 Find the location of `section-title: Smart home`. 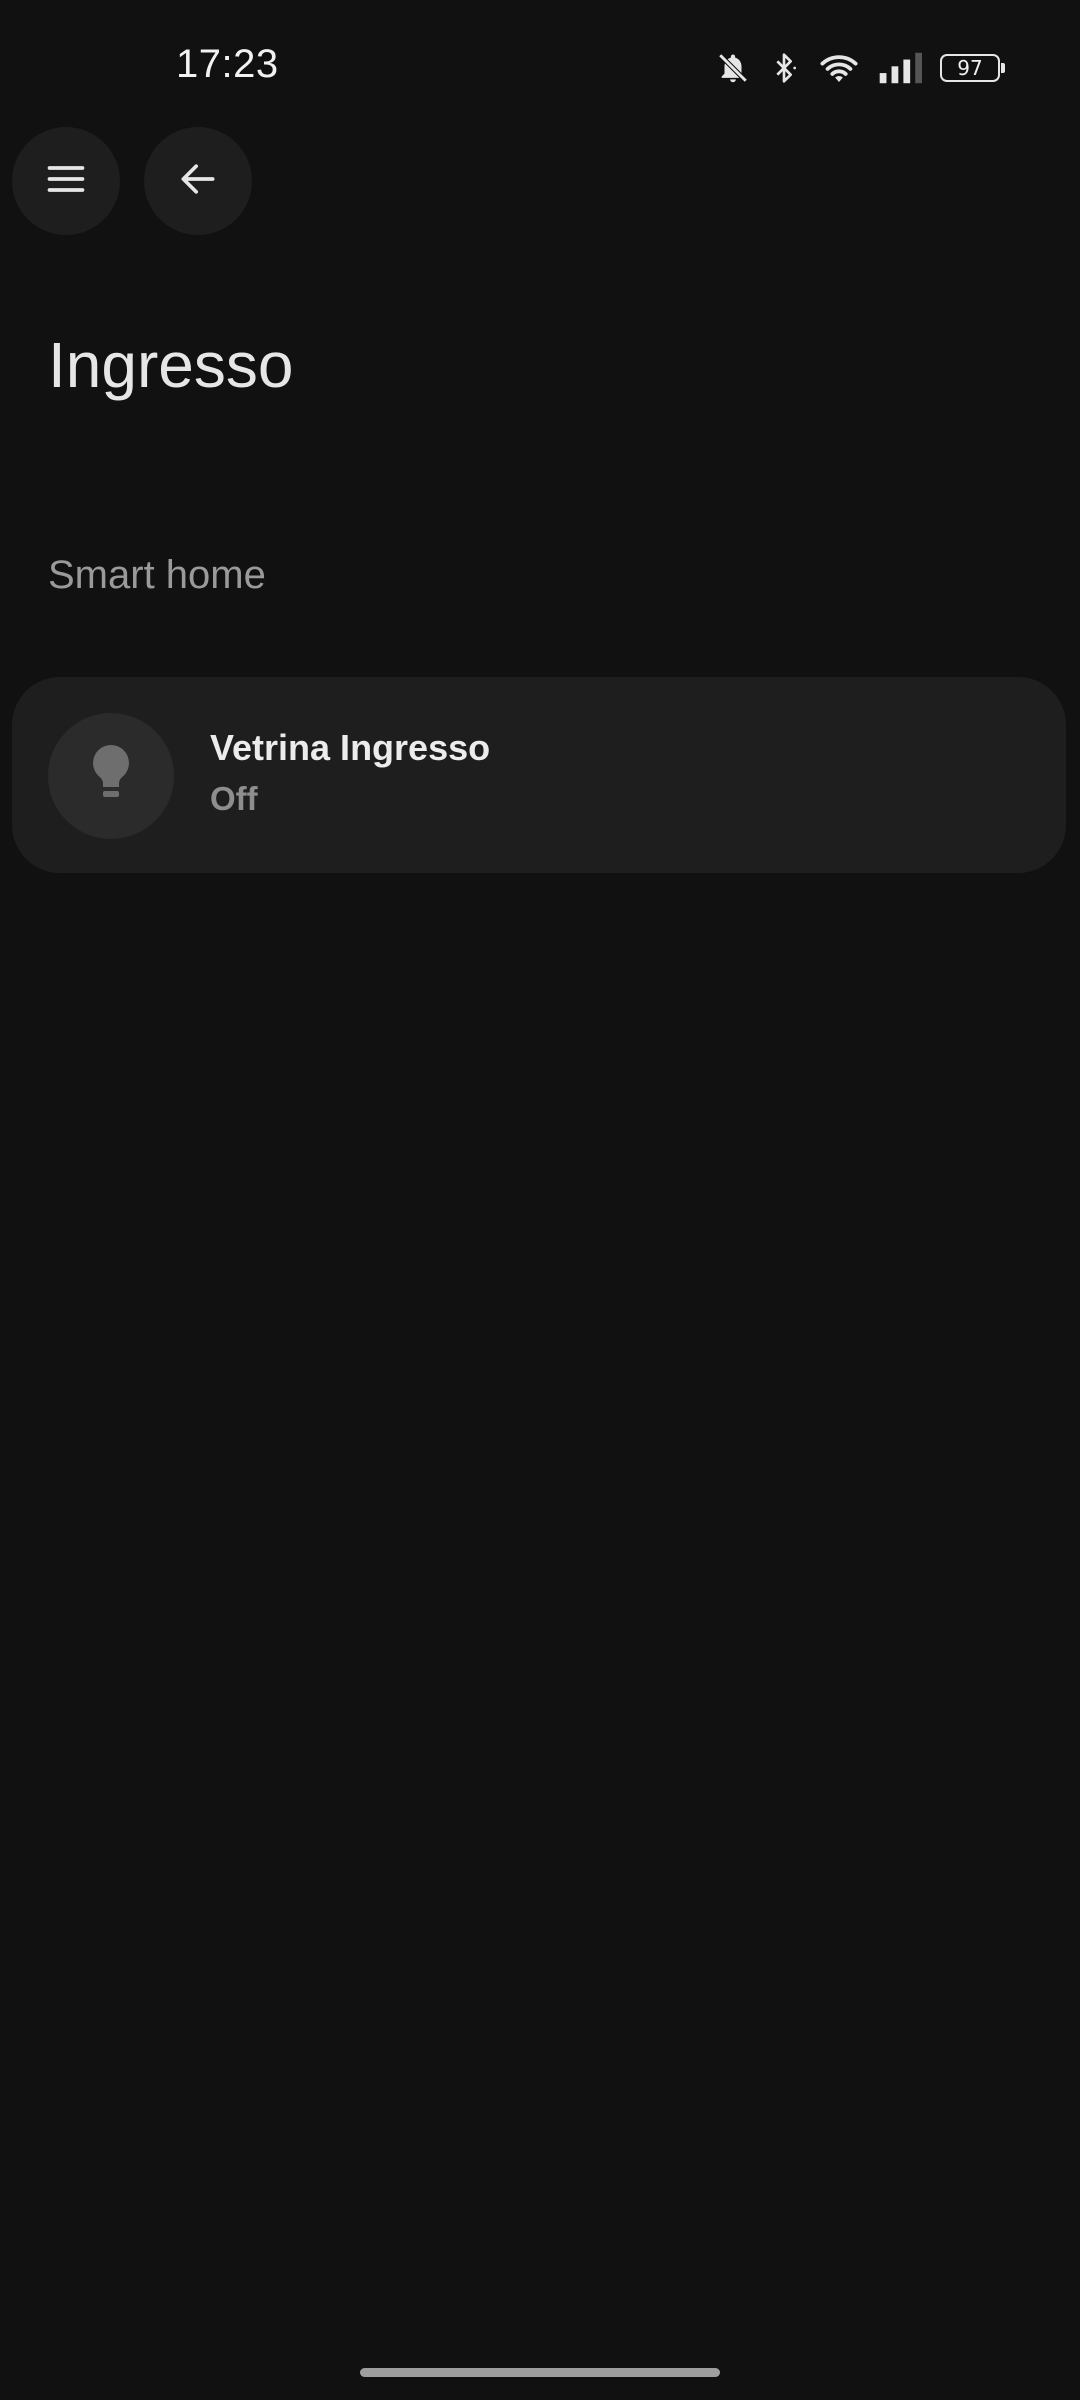

section-title: Smart home is located at coordinates (157, 575).